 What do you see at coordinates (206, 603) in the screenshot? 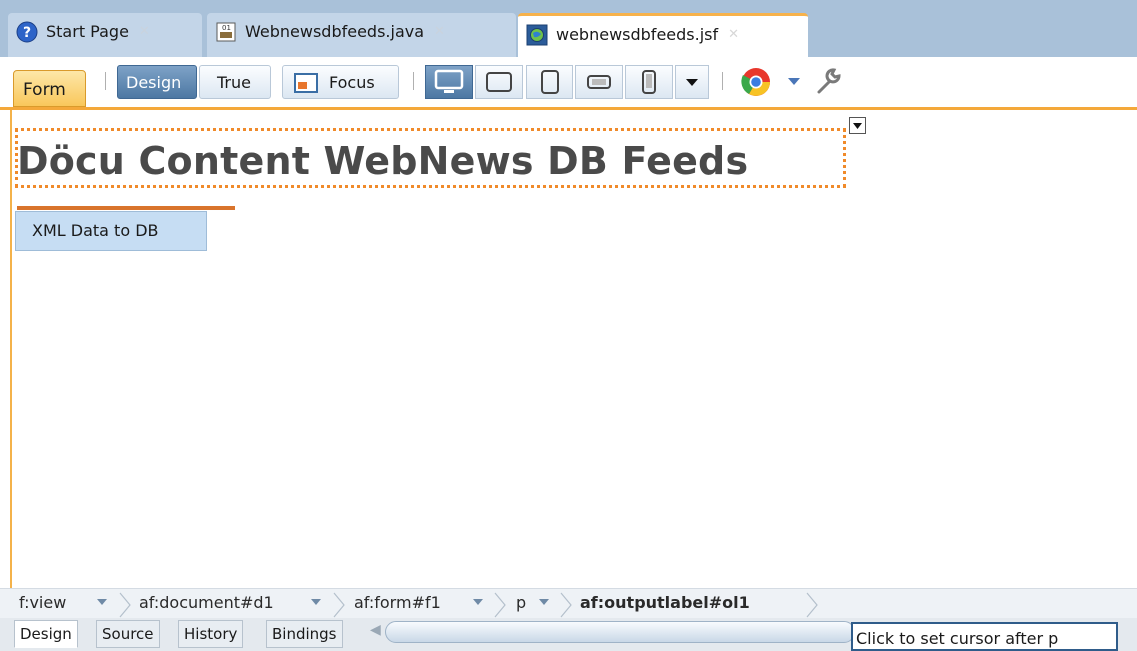
I see `breadcrumb-item: af:document#d1` at bounding box center [206, 603].